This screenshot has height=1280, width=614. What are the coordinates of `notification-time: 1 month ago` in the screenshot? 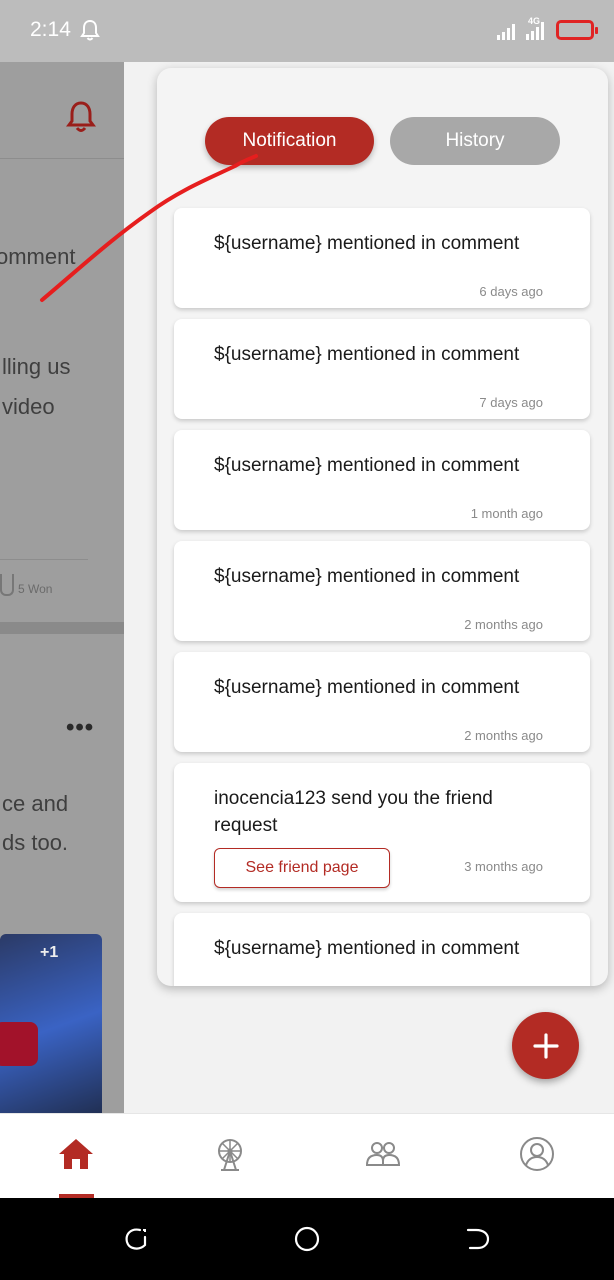 It's located at (506, 513).